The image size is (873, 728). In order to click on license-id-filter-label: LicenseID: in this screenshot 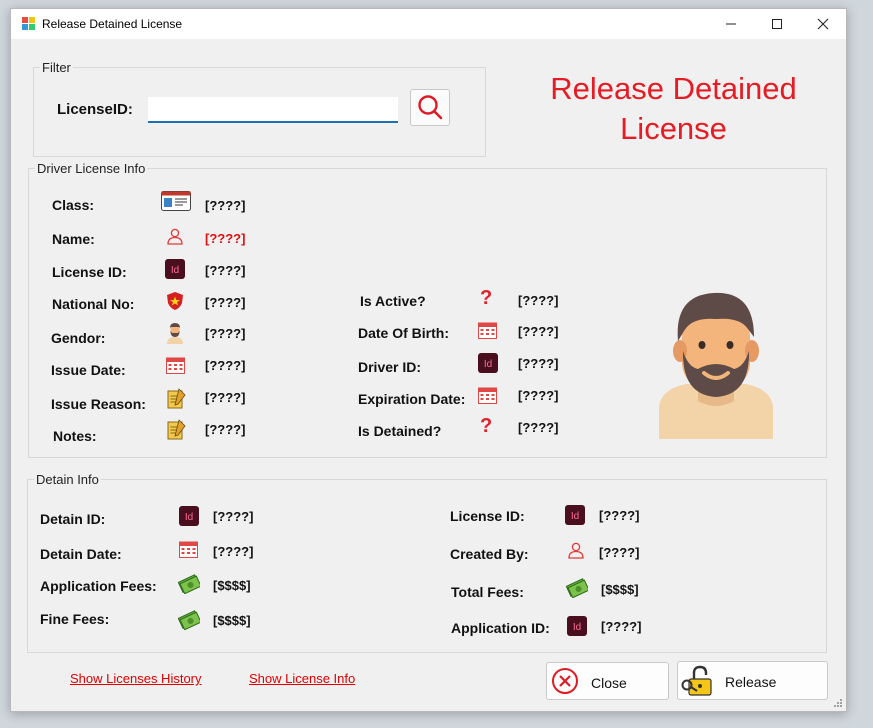, I will do `click(95, 109)`.